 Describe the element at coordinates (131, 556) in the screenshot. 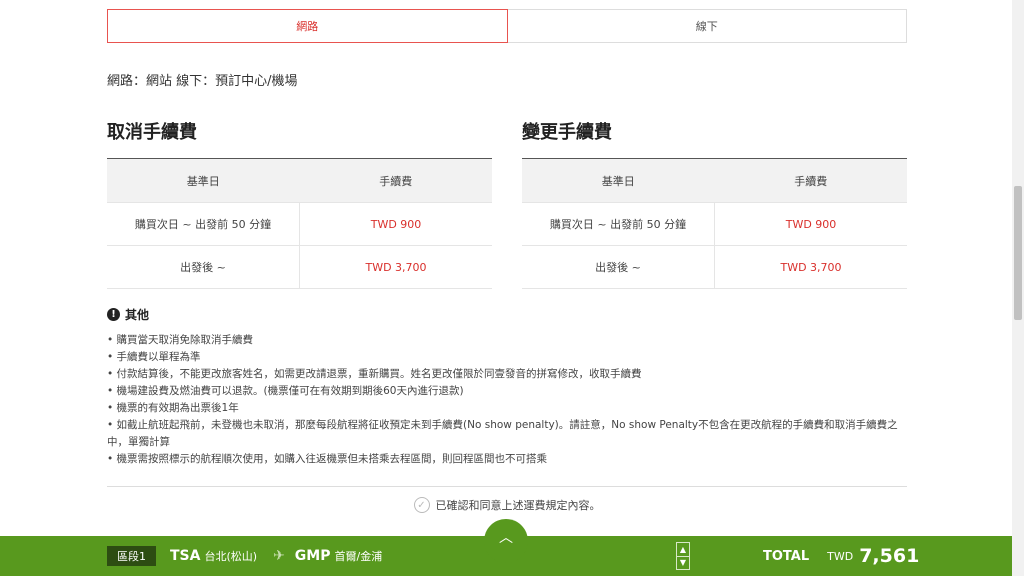

I see `segment-badge: 區段1` at that location.